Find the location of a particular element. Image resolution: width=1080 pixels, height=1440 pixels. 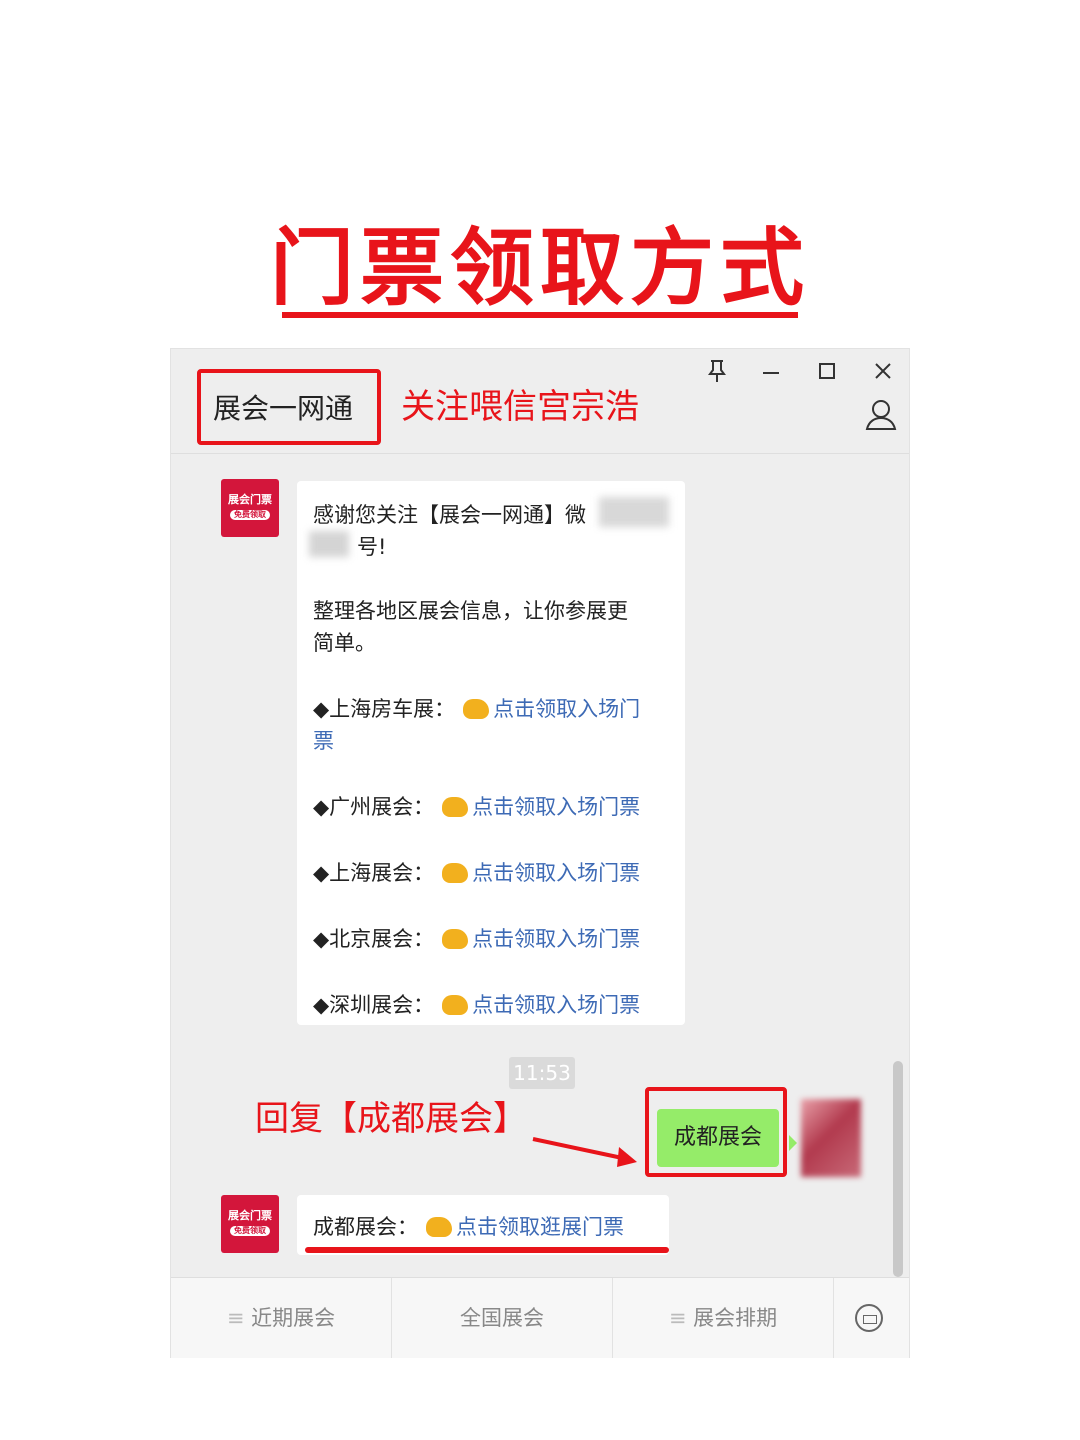

bottom-menu-bar: ≡ 近期展会 全国展会 ≡ 展会排期 is located at coordinates (540, 1317).